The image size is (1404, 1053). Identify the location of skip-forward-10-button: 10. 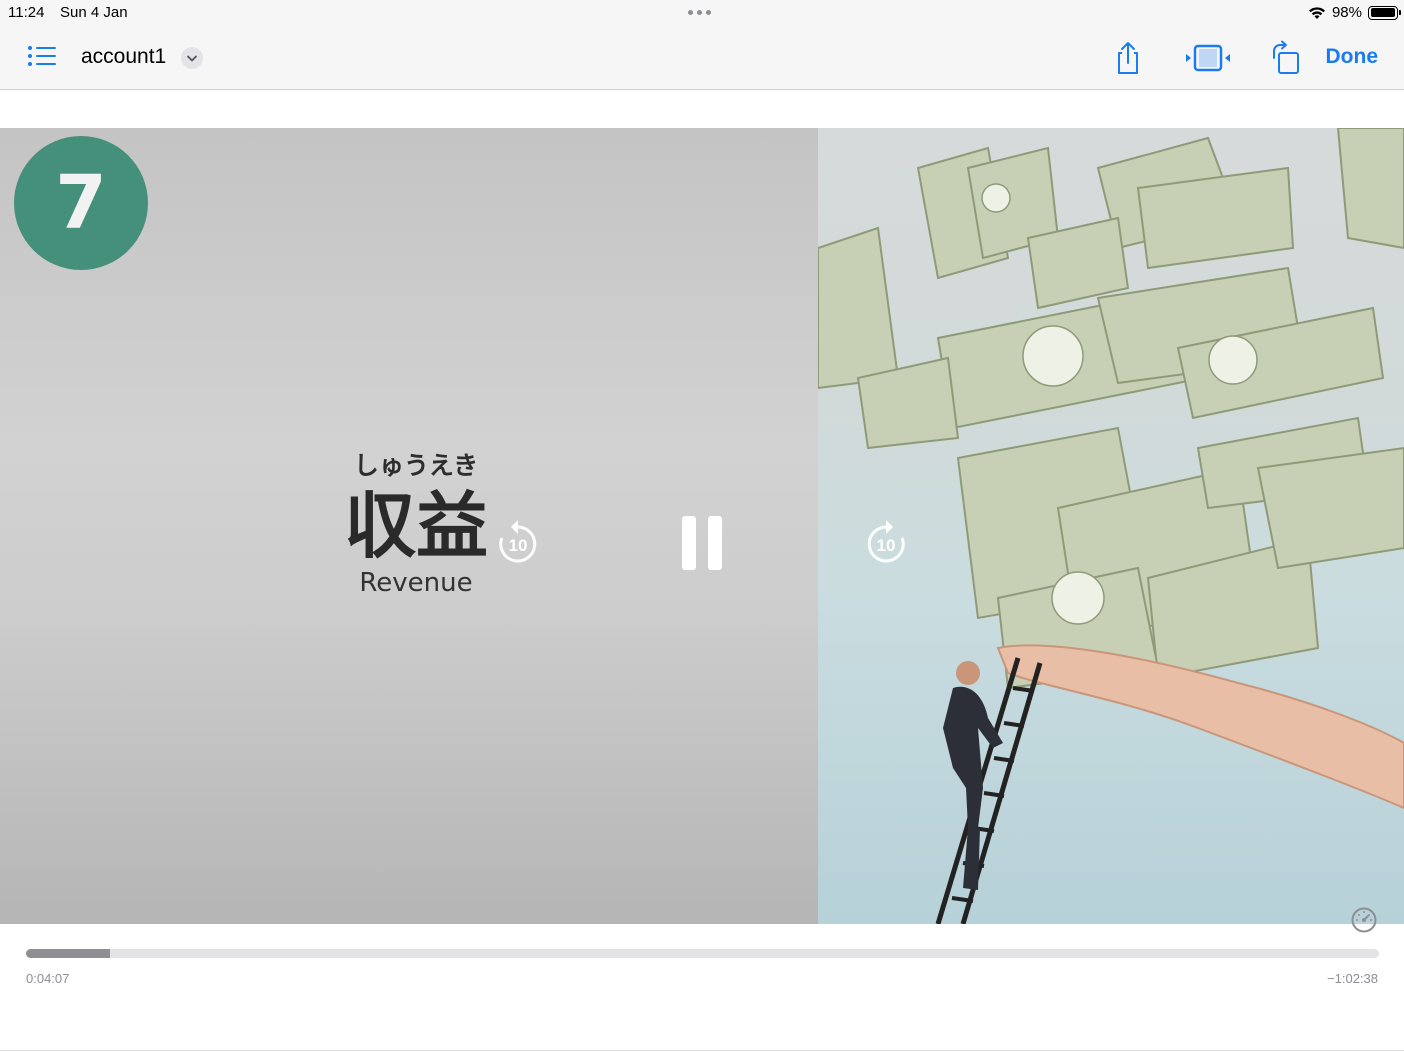
(886, 543).